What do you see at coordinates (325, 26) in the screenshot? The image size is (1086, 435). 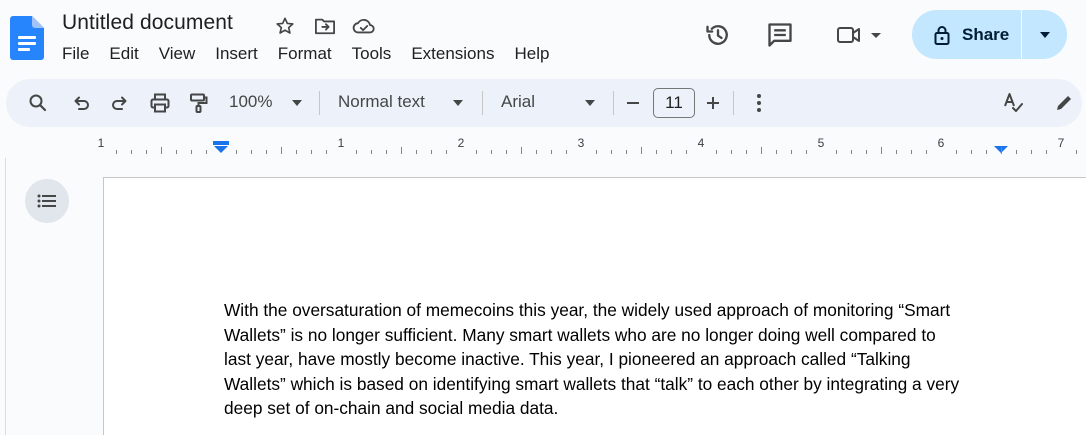 I see `move-folder-icon` at bounding box center [325, 26].